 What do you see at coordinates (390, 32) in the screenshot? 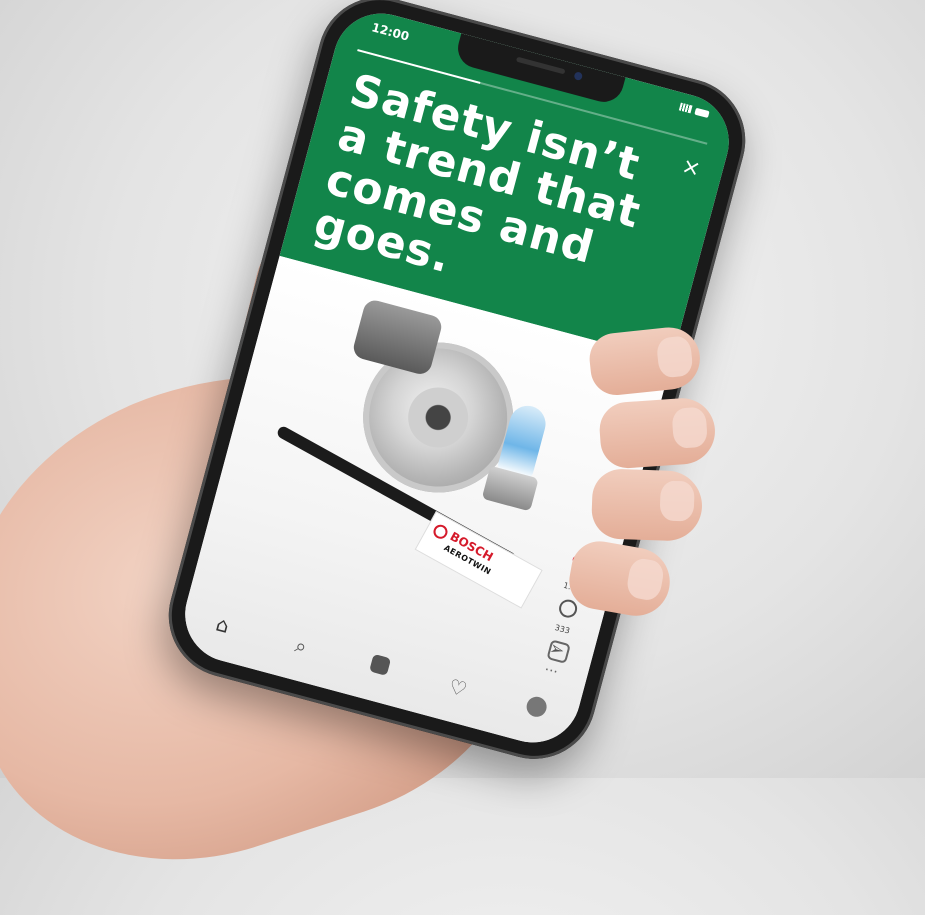
I see `status-time: 12:00` at bounding box center [390, 32].